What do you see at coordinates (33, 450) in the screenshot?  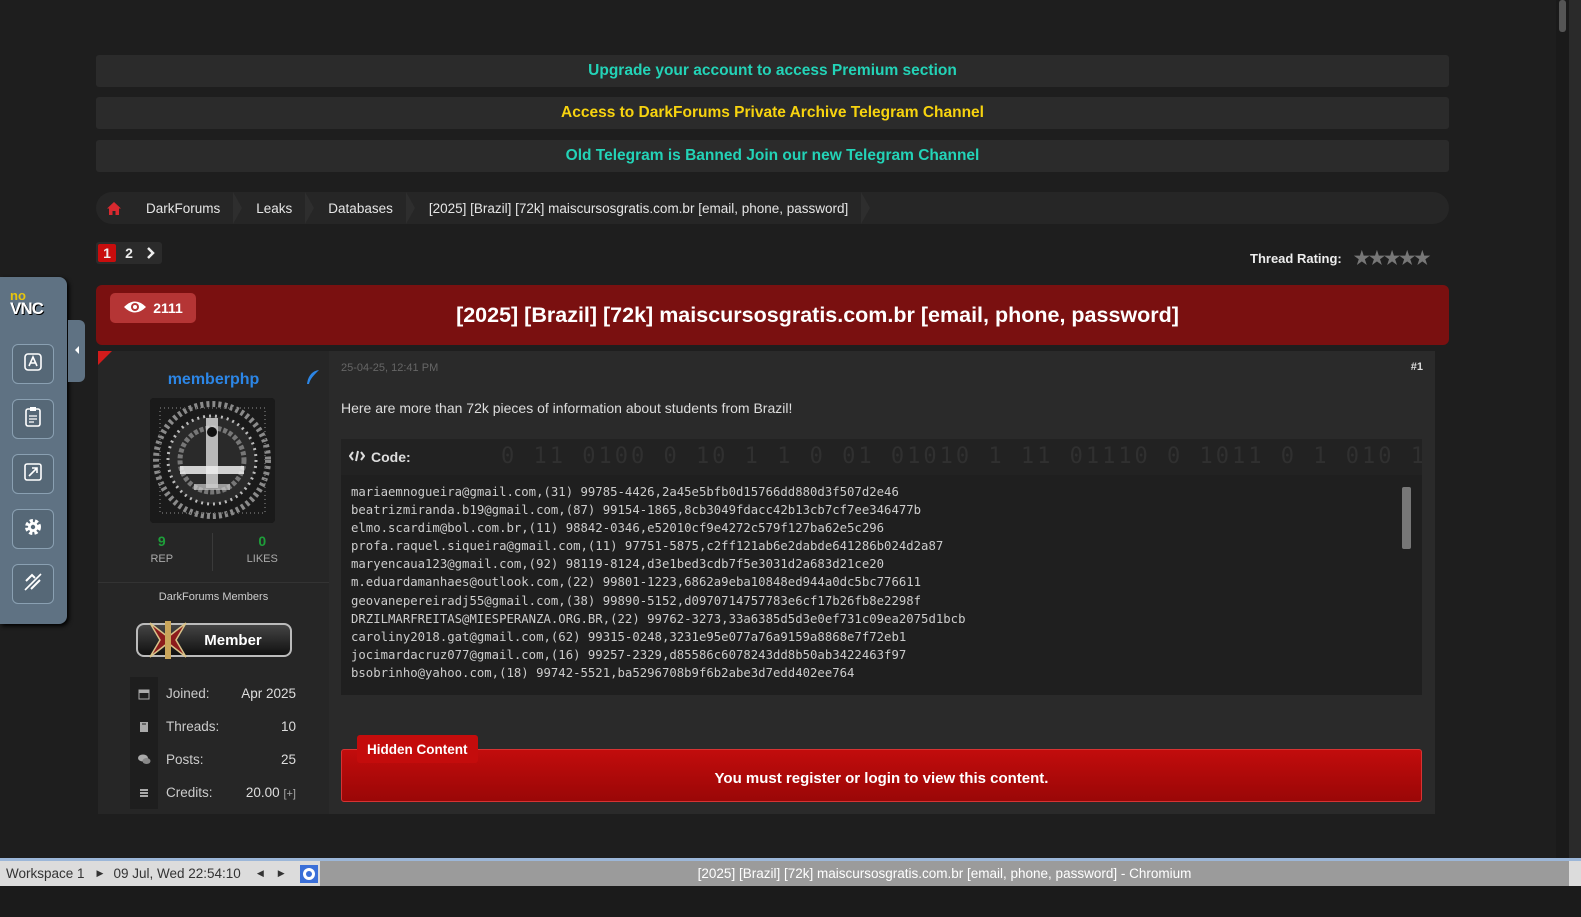 I see `novnc-sidebar: no VNC` at bounding box center [33, 450].